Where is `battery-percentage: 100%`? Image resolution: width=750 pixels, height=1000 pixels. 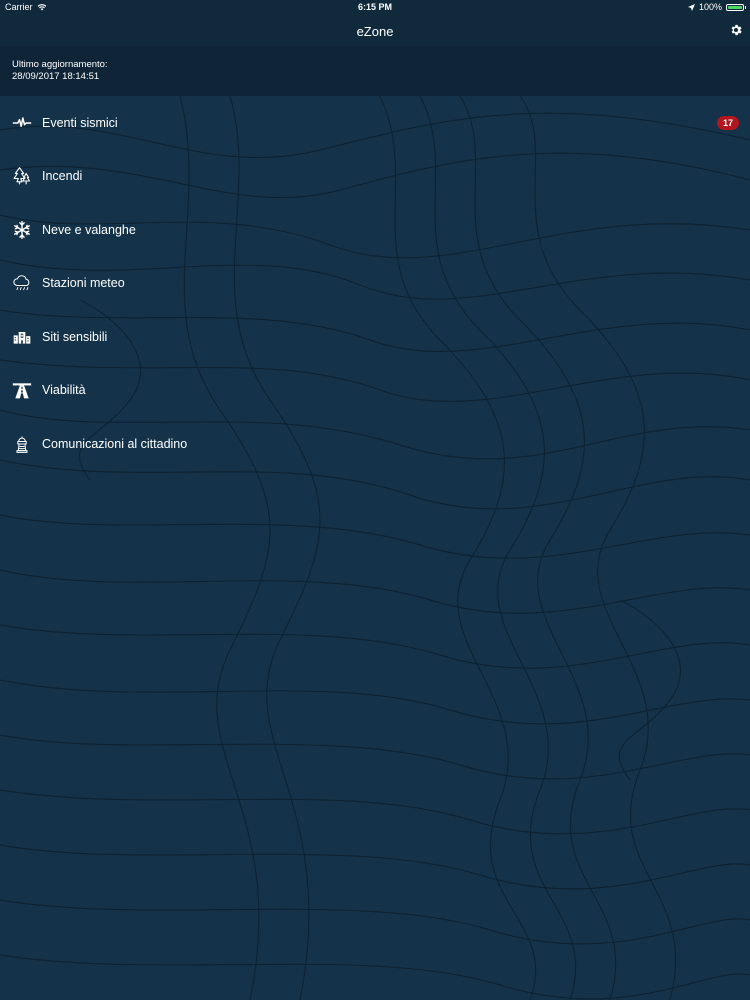
battery-percentage: 100% is located at coordinates (710, 7).